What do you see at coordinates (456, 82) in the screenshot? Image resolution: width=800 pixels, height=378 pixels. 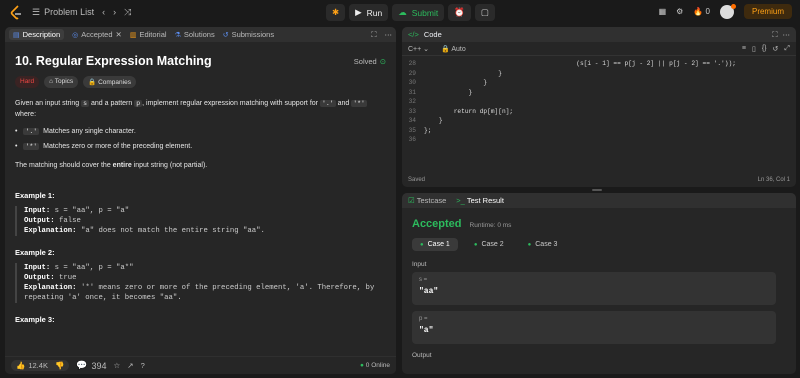 I see `code-text: }` at bounding box center [456, 82].